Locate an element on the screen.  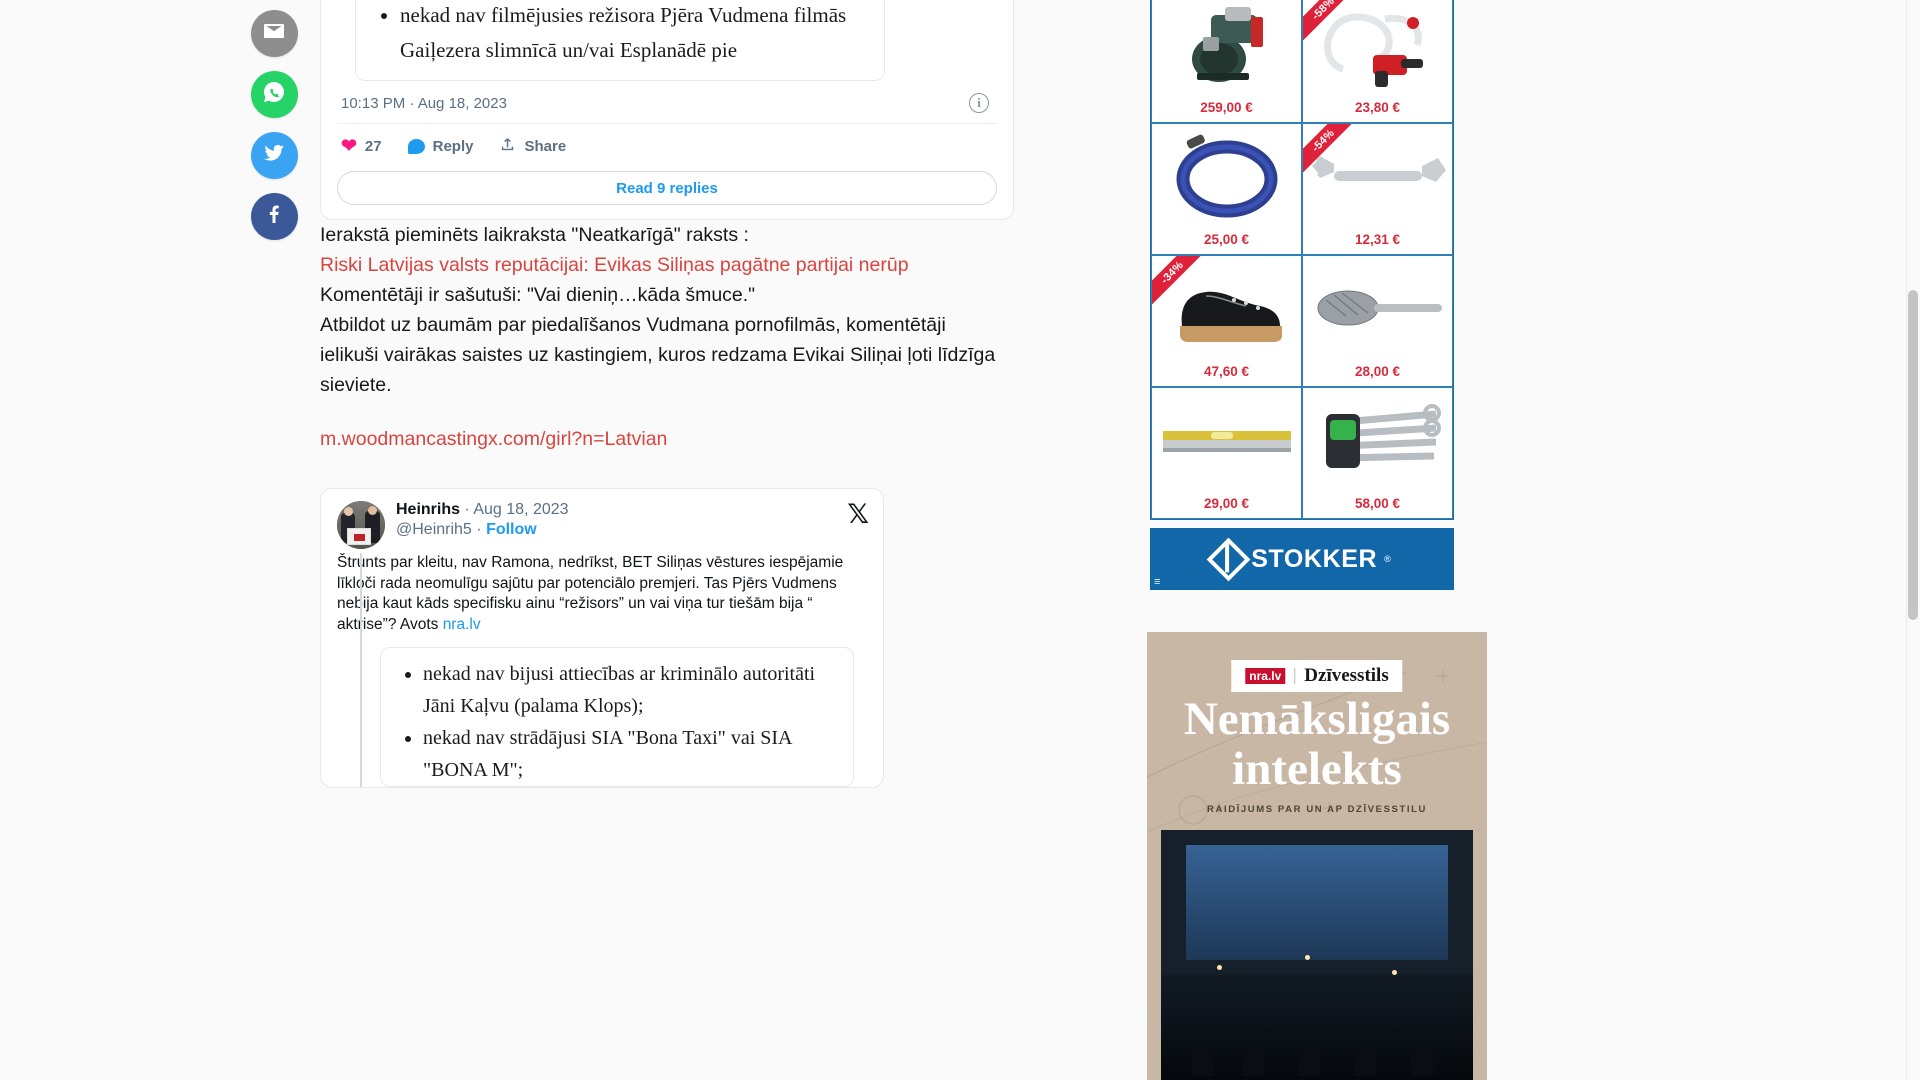
tweet-timestamp-row: 10:13 PM · Aug 18, 2023 i is located at coordinates (667, 102).